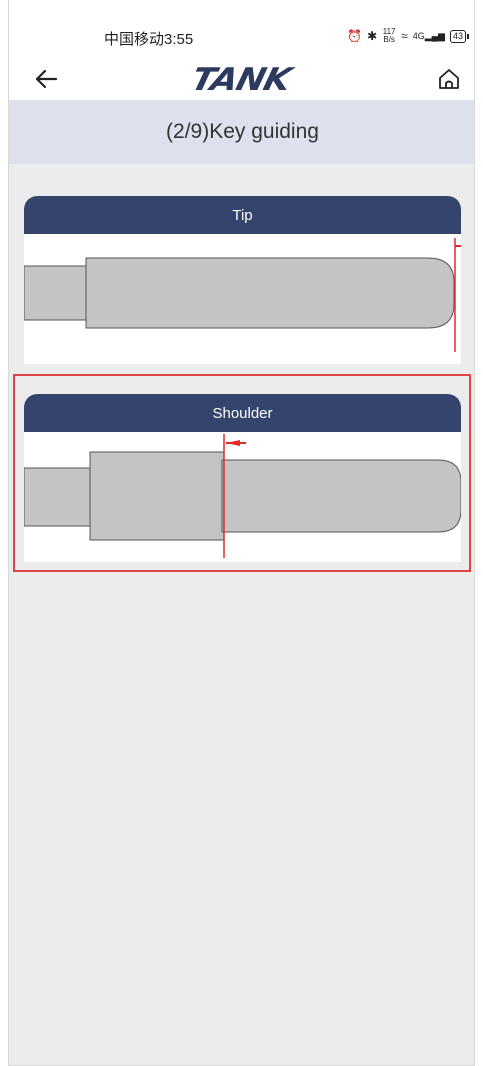 This screenshot has height=1066, width=483. I want to click on tank-logo: TANK, so click(241, 80).